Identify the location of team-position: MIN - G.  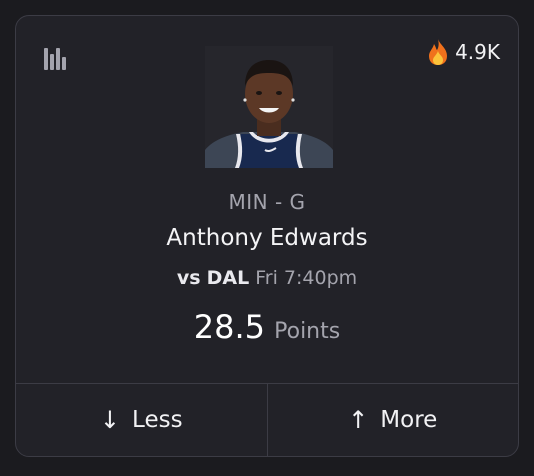
(267, 202).